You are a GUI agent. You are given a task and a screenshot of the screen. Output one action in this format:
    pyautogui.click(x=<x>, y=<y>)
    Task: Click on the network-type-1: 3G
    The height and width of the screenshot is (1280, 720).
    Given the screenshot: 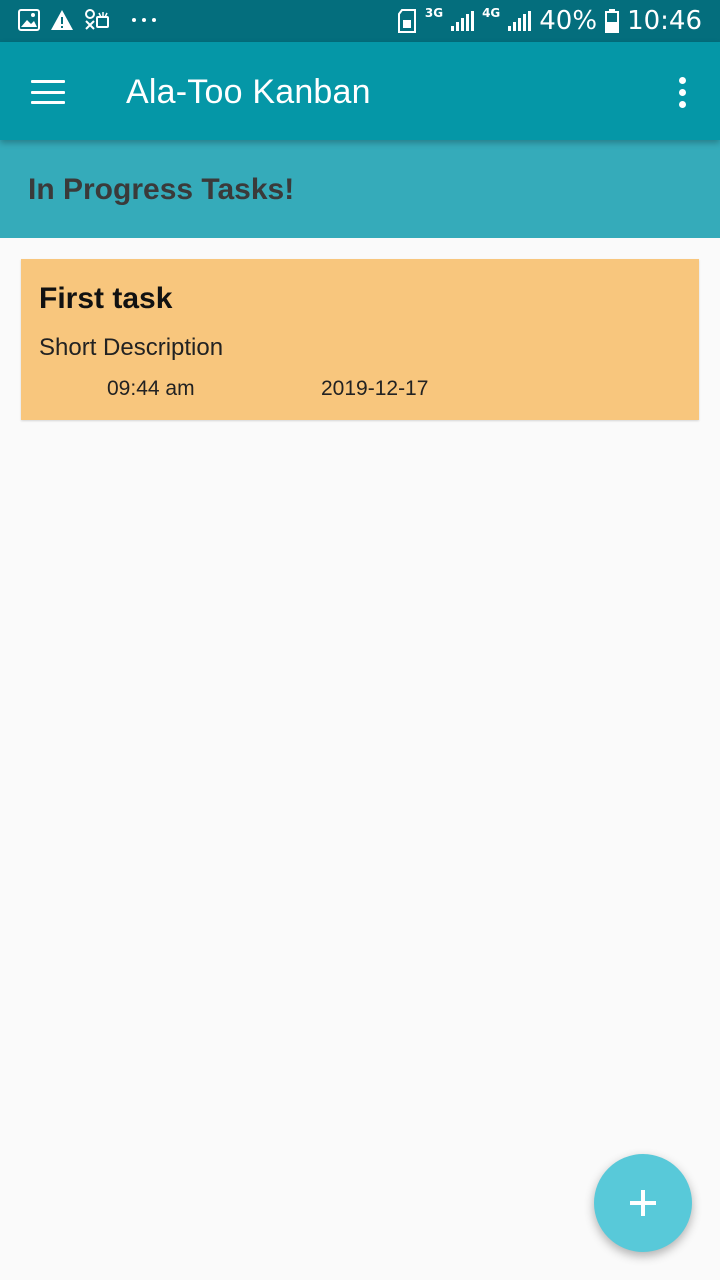 What is the action you would take?
    pyautogui.click(x=434, y=13)
    